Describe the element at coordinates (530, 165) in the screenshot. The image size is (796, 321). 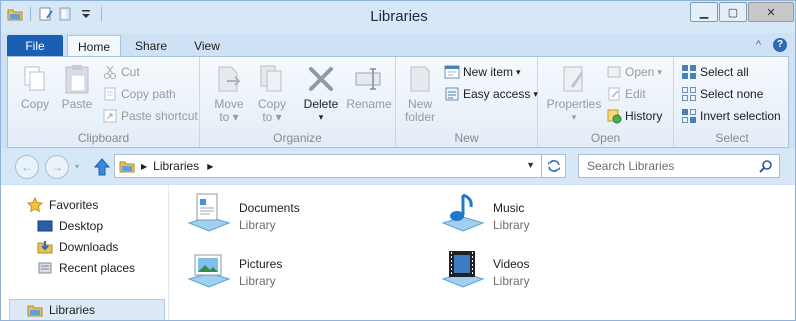
I see `address-dropdown-icon: ▼` at that location.